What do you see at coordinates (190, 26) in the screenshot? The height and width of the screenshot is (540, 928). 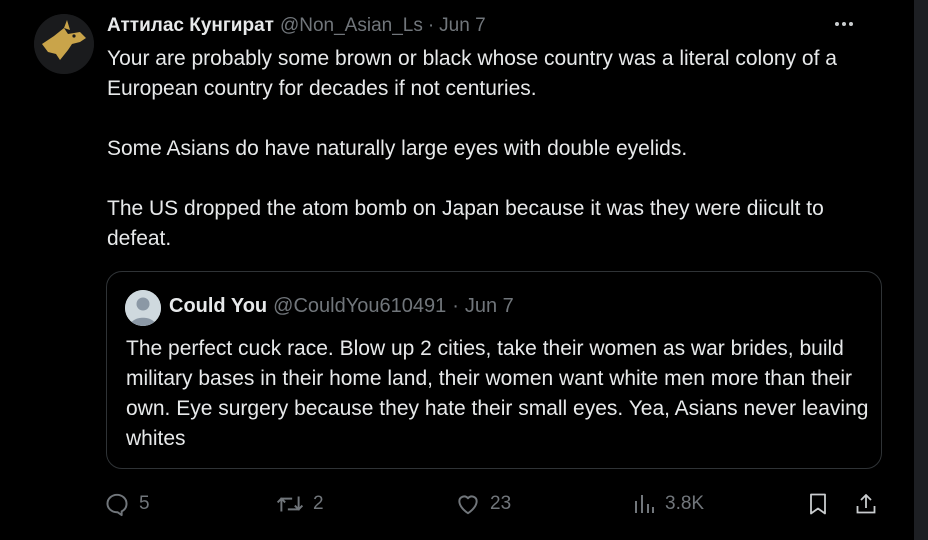 I see `author-display-name: Аттилас Кунгират` at bounding box center [190, 26].